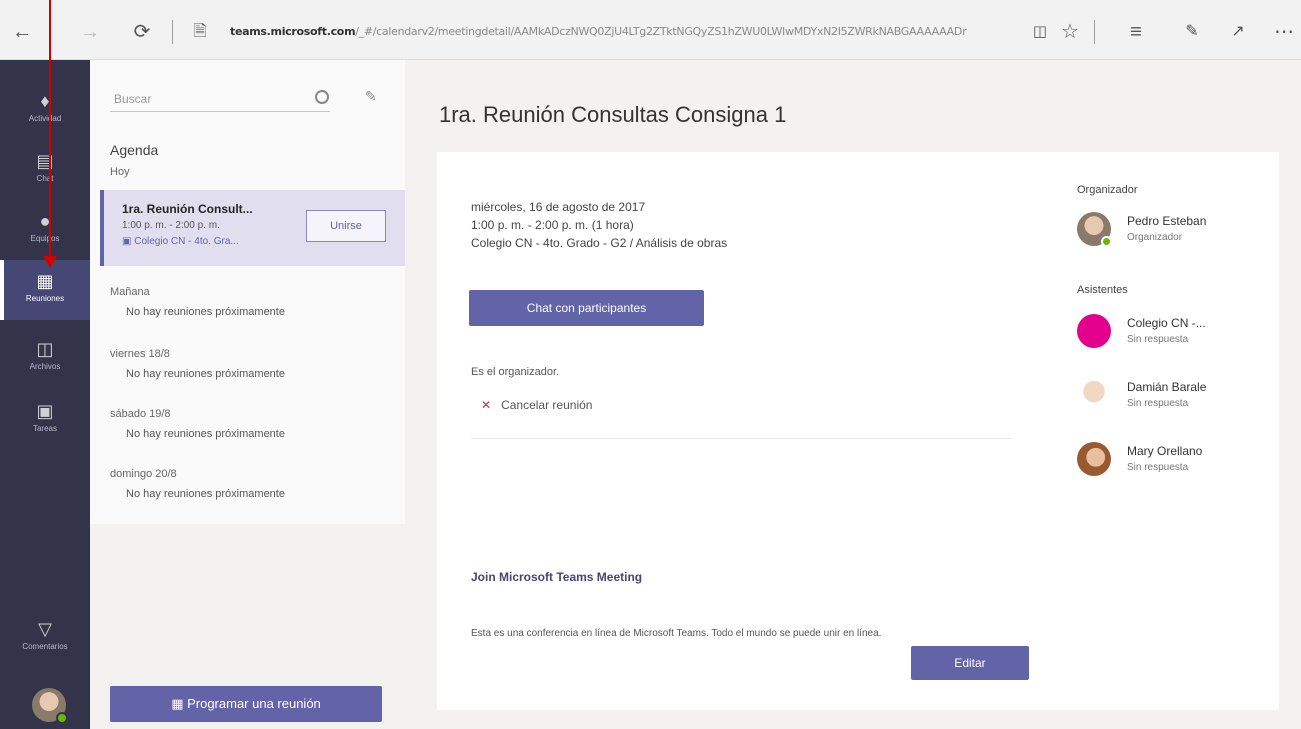  I want to click on bell-icon: ♦, so click(45, 101).